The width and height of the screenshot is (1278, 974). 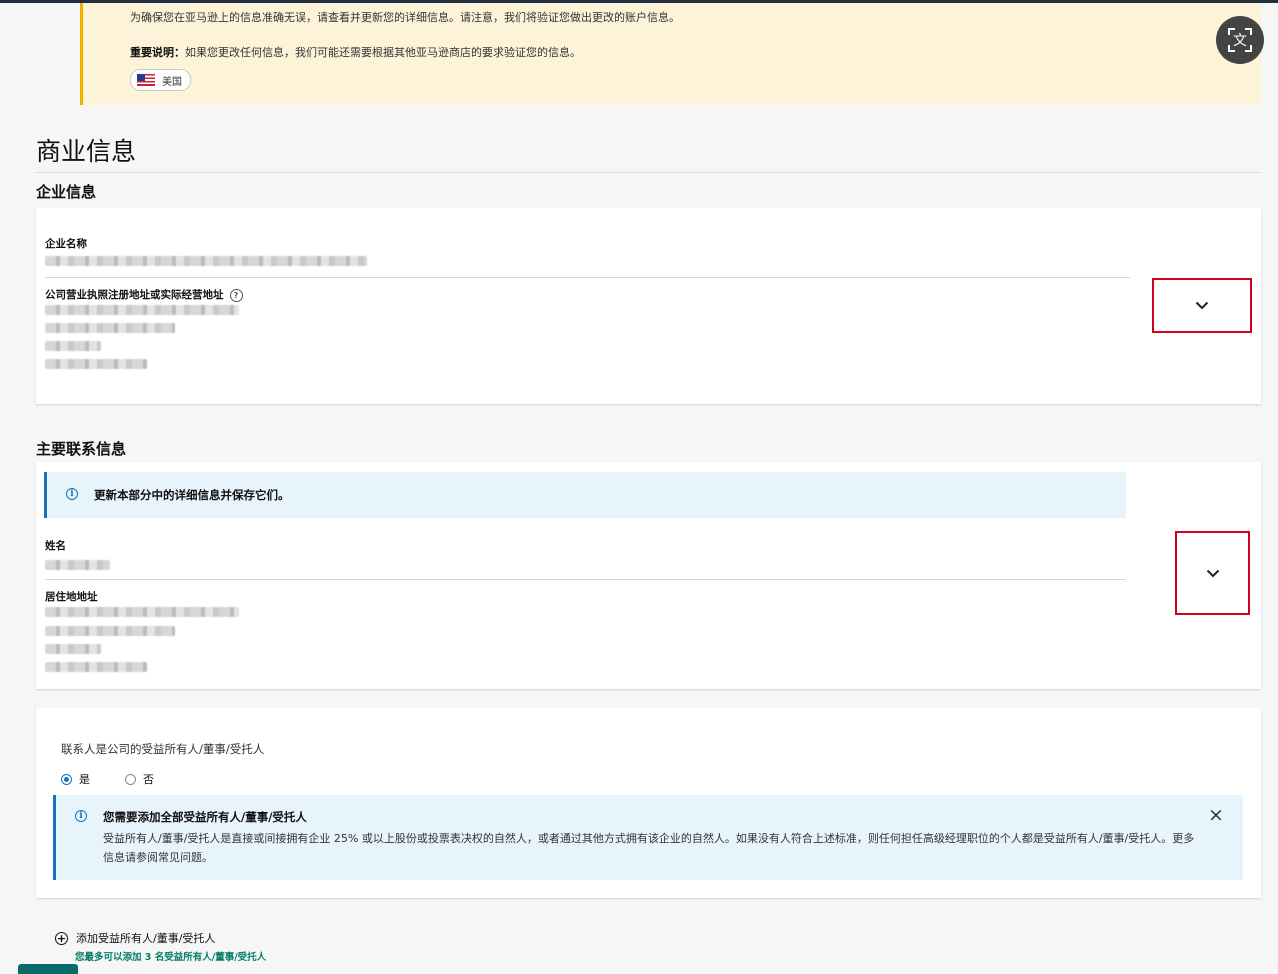 I want to click on radio-yes-label: 是, so click(x=84, y=779).